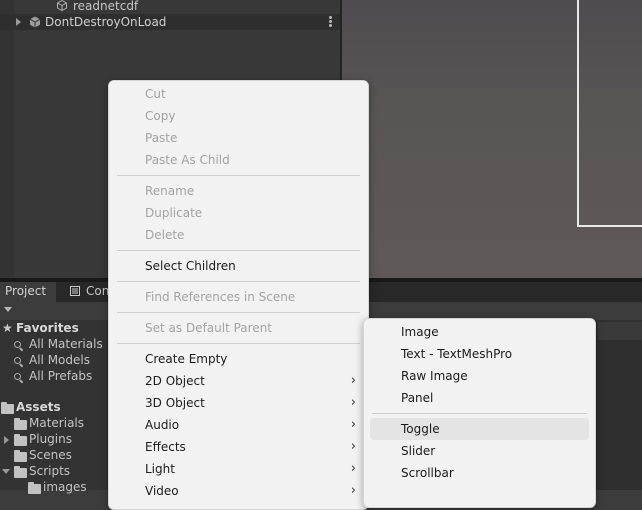 This screenshot has height=510, width=642. Describe the element at coordinates (165, 447) in the screenshot. I see `menu-item-label: Effects` at that location.